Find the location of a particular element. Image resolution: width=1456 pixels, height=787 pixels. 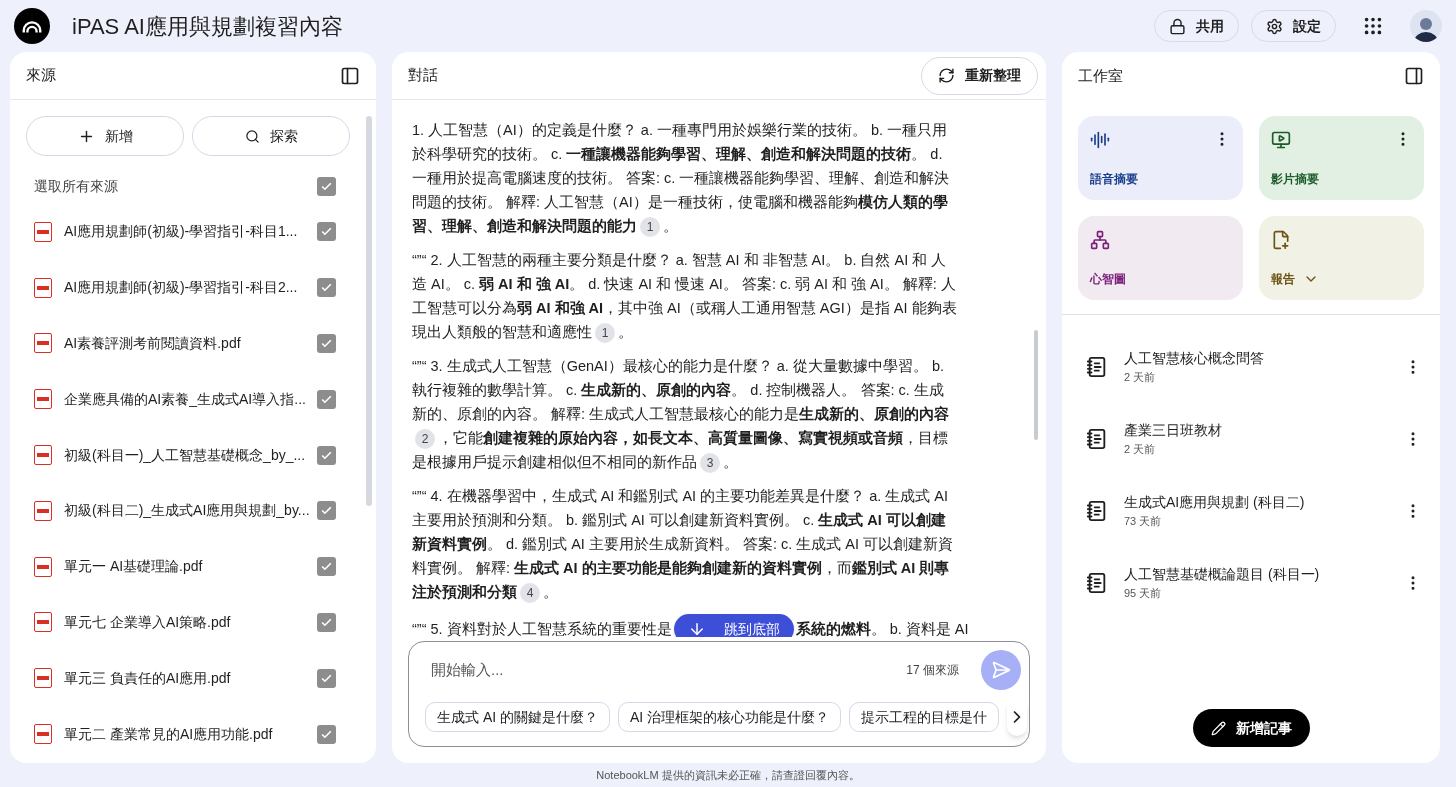

answer-paragraph: “”“ 2. 人工智慧的兩種主要分類是什麼？ a. 智慧 AI 和 非智慧 AI。 b. 自然 AI 和 人造 AI。 c. 弱 AI 和 強 AI。 d. 快速 AI 和 慢速 AI。 答案: c. 弱 AI 和 強 AI。 解釋: 人工智慧可以分為弱 AI 和強 AI，其中強 AI（或稱人工通用智慧 AGI）是指 AI 能夠表現出人類般的智慧和適應性 1 。 is located at coordinates (685, 296).